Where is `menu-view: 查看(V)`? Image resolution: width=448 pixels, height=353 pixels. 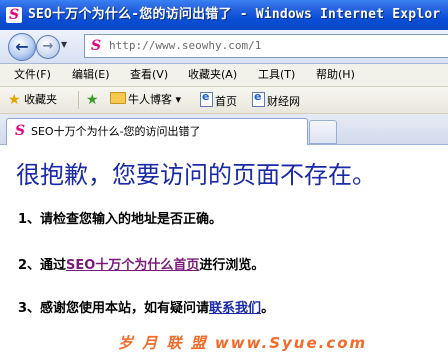 menu-view: 查看(V) is located at coordinates (149, 75).